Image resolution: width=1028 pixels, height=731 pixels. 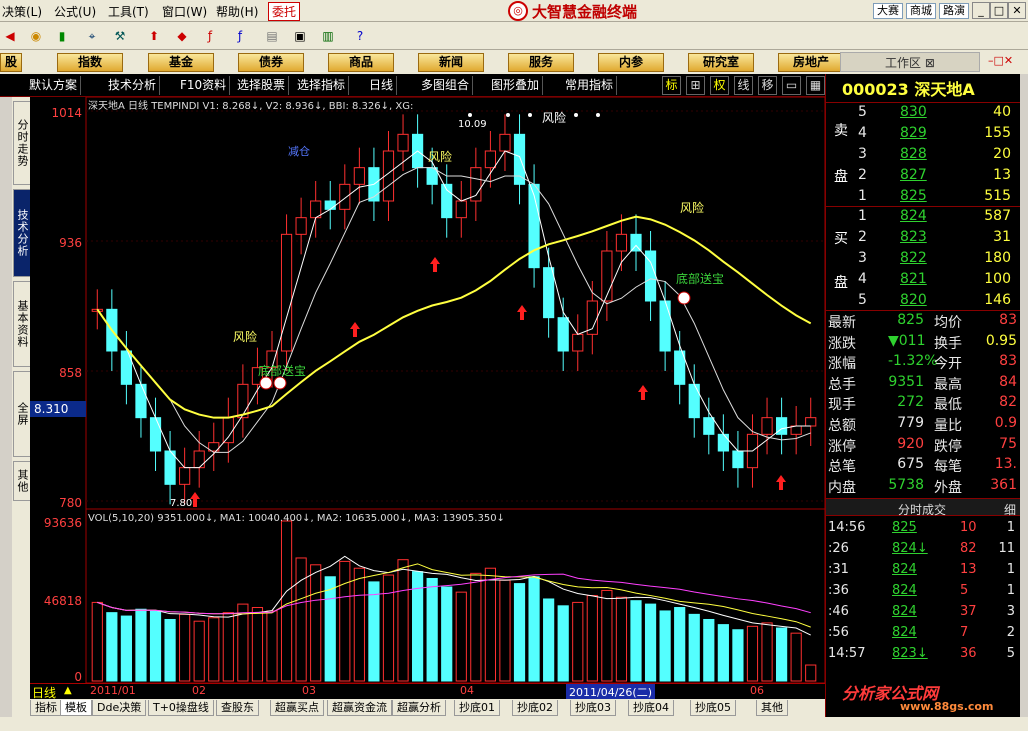 What do you see at coordinates (182, 36) in the screenshot?
I see `diamond-icon: ◆` at bounding box center [182, 36].